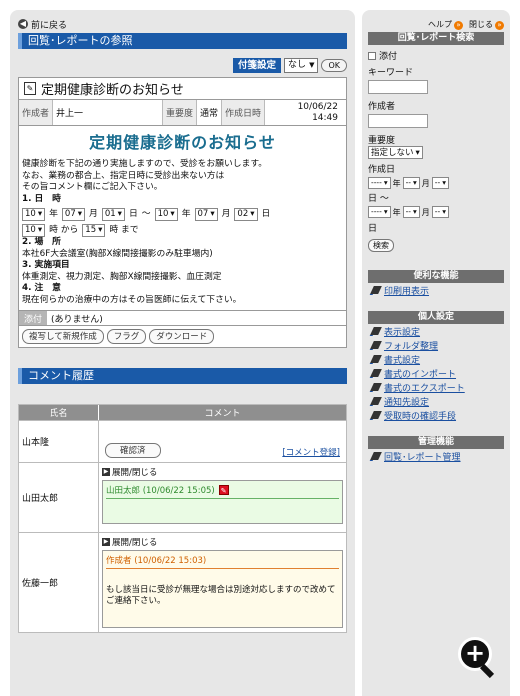  Describe the element at coordinates (94, 230) in the screenshot. I see `time-to-select: 15 ▾` at that location.